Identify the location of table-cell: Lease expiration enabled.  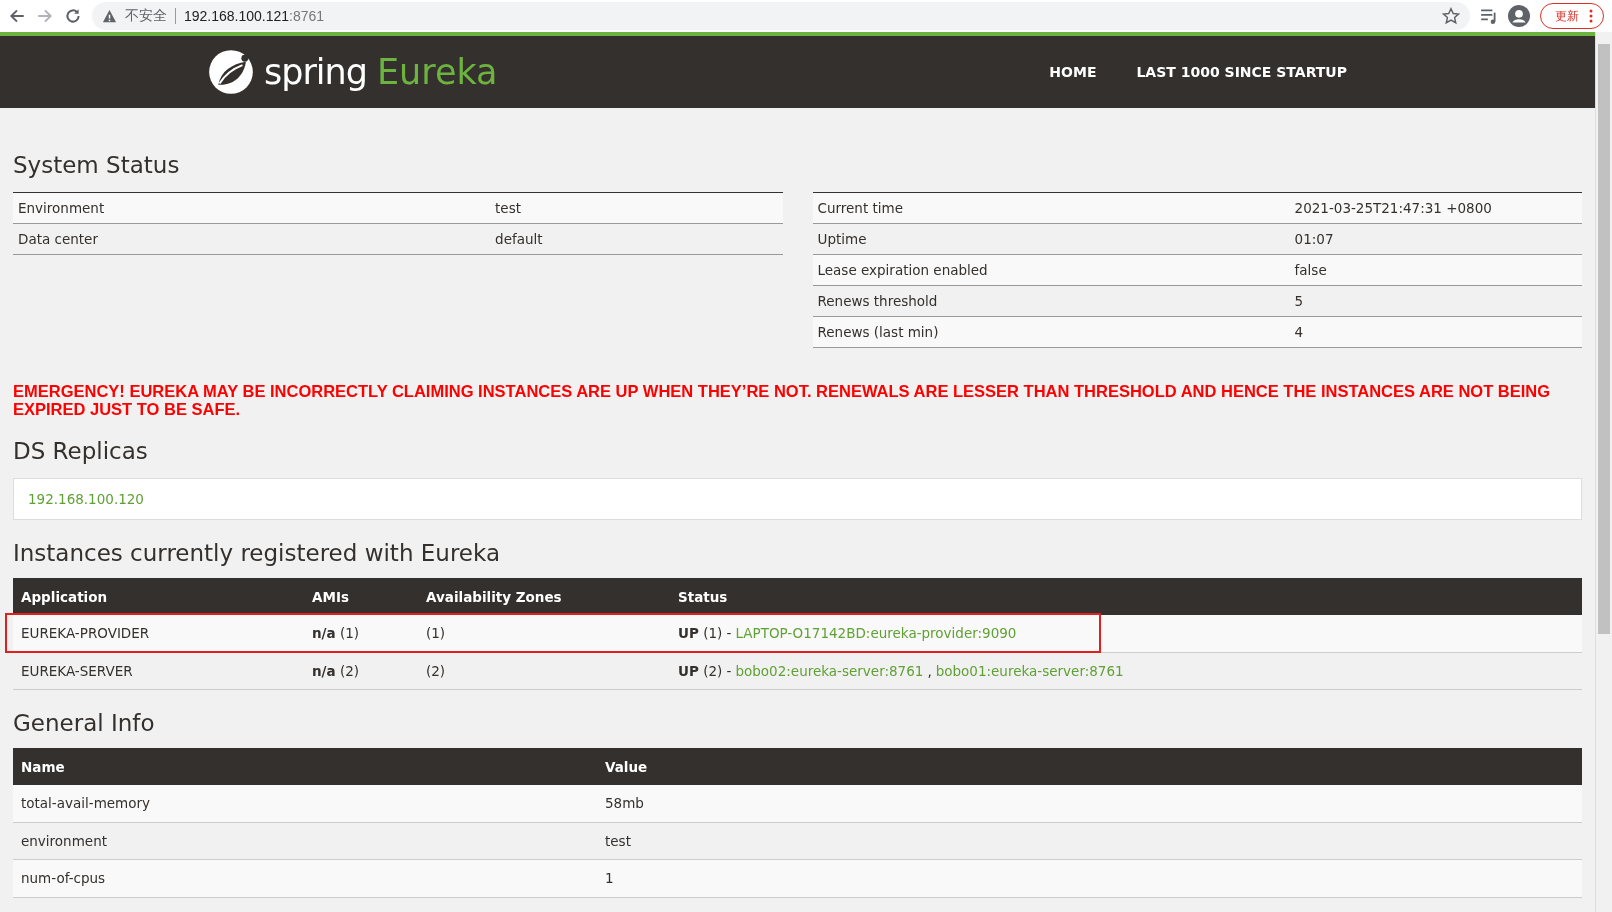
(1051, 270).